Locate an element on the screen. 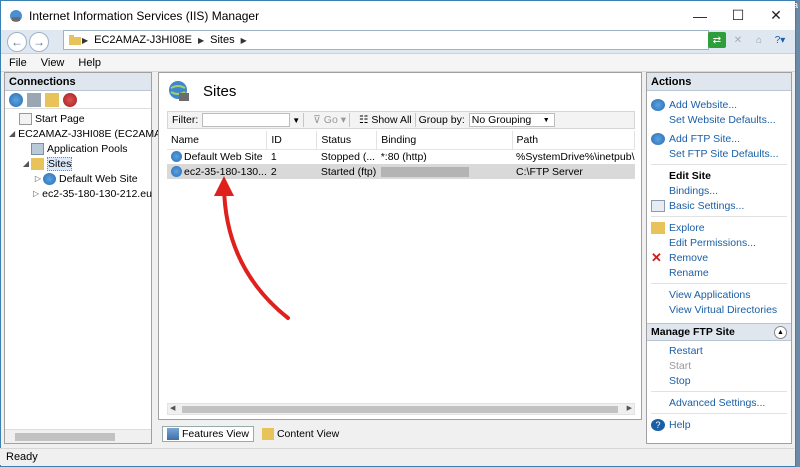 The width and height of the screenshot is (800, 467). column-header-status: Status is located at coordinates (347, 140).